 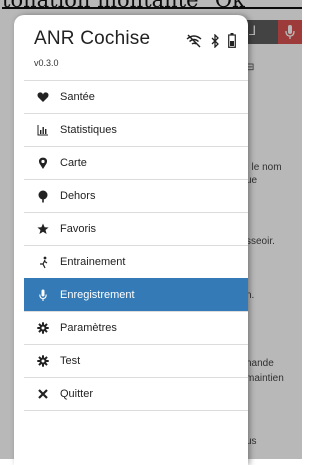 I want to click on menu-item-label: Favoris, so click(x=78, y=229).